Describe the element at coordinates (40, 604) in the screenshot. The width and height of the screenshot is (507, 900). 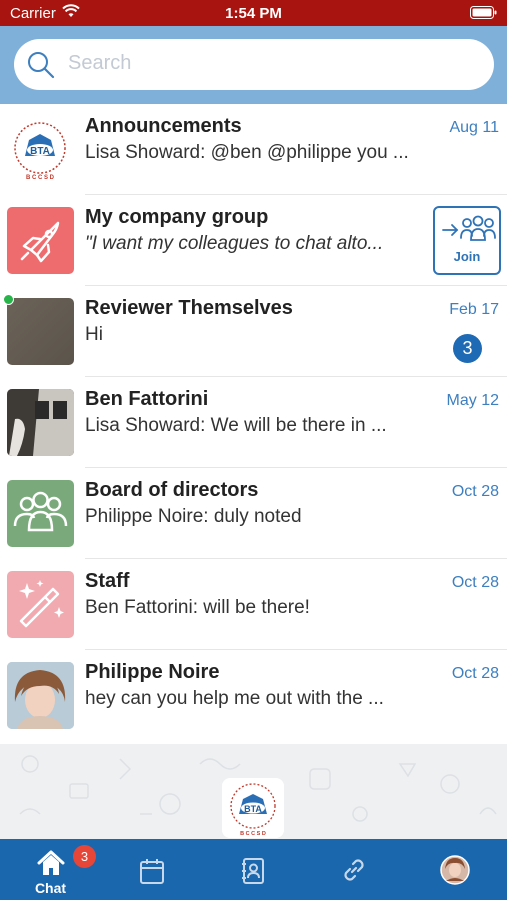
I see `magic-wand-icon` at that location.